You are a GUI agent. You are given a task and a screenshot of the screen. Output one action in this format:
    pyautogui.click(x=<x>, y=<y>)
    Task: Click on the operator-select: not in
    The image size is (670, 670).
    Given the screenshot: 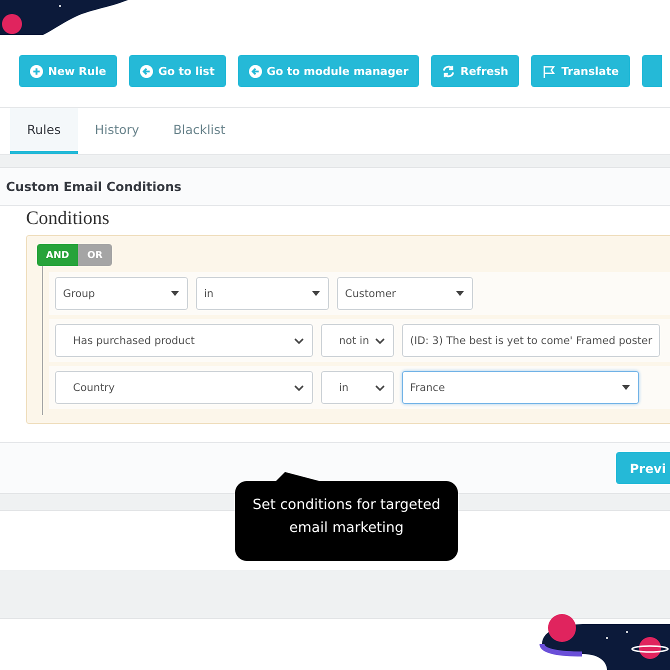 What is the action you would take?
    pyautogui.click(x=357, y=340)
    